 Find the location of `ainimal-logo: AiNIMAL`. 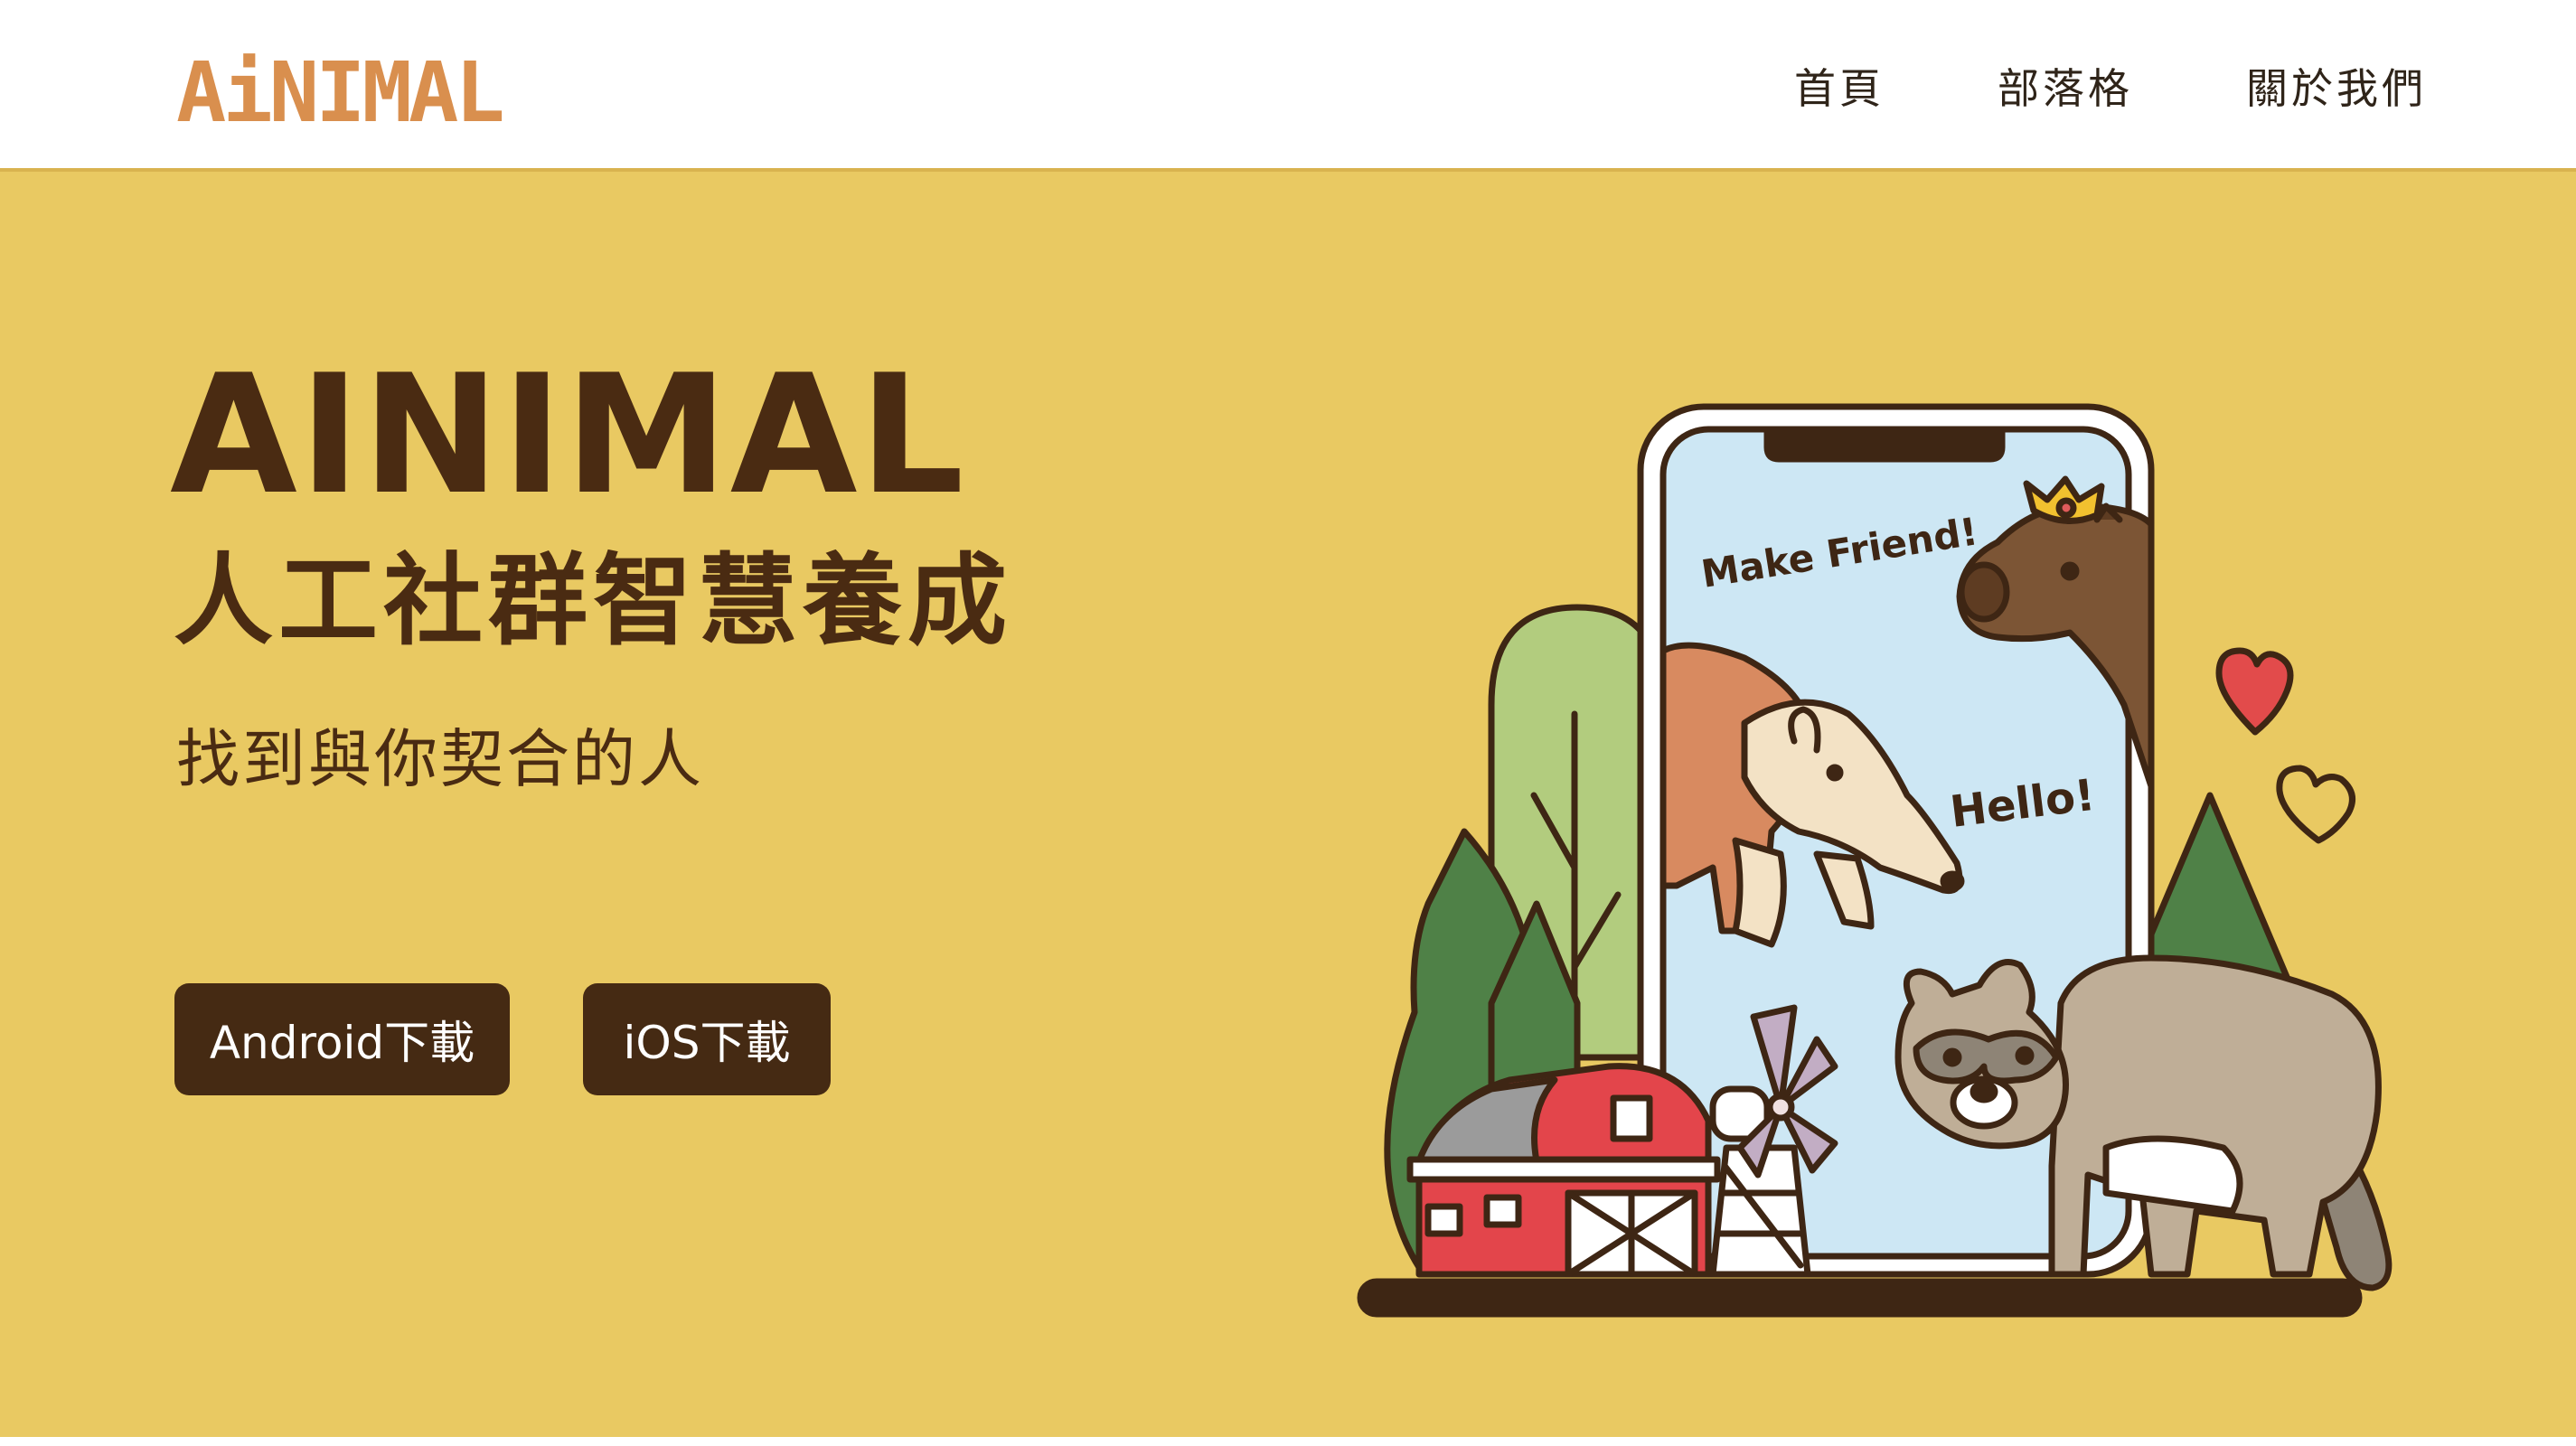

ainimal-logo: AiNIMAL is located at coordinates (361, 90).